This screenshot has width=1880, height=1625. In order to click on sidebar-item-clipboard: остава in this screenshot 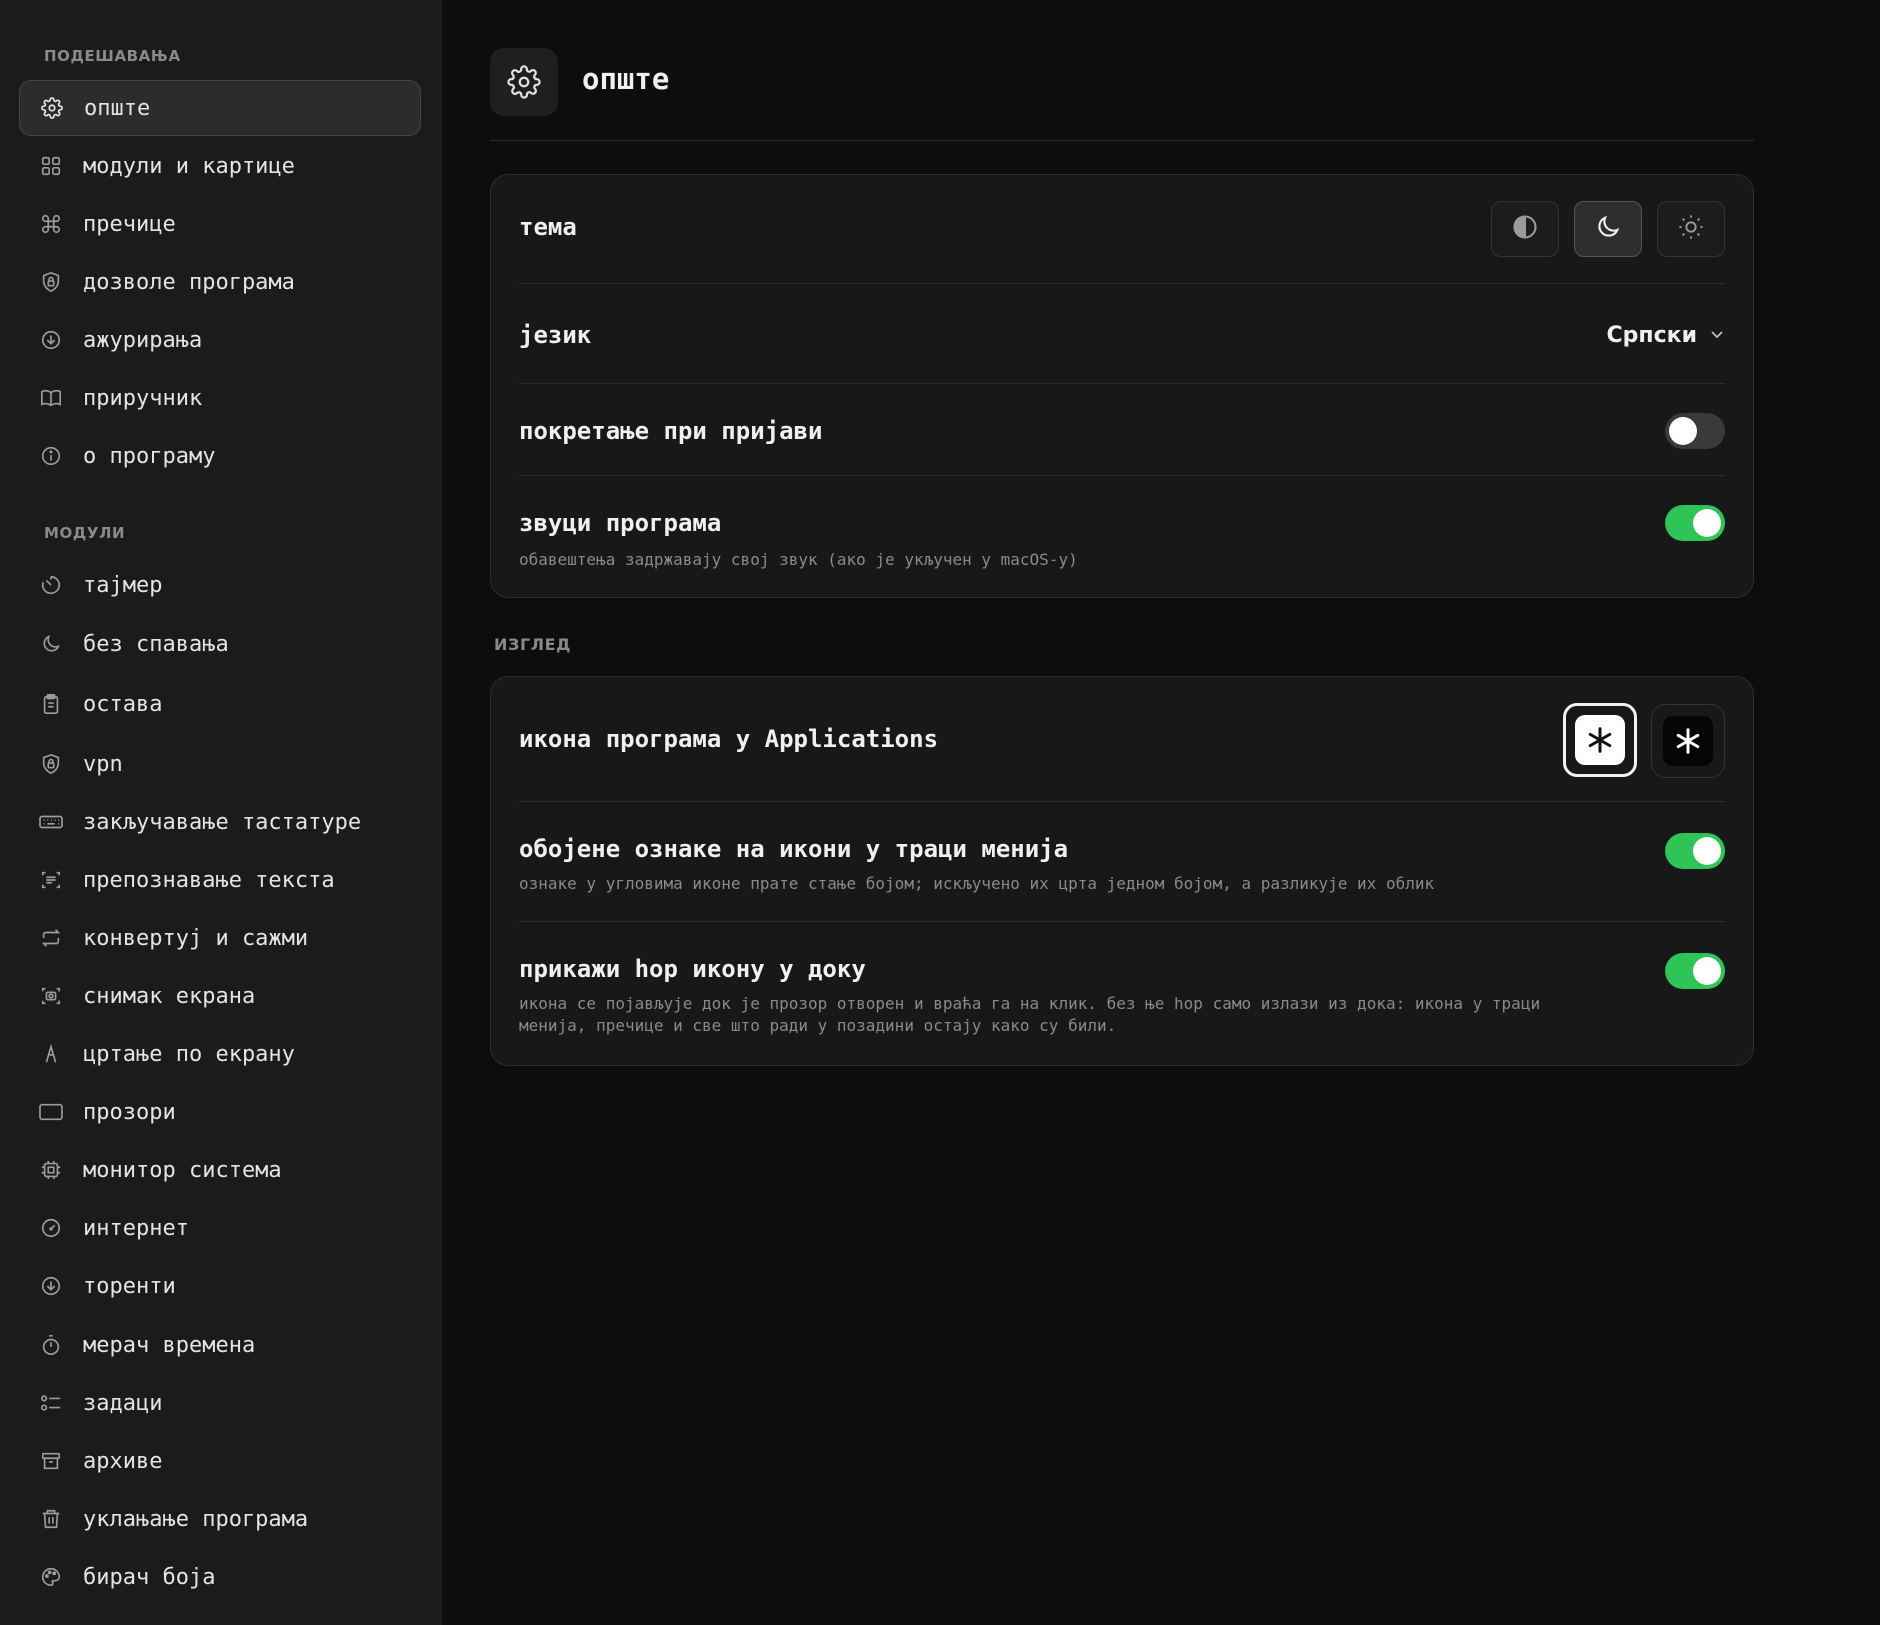, I will do `click(220, 704)`.